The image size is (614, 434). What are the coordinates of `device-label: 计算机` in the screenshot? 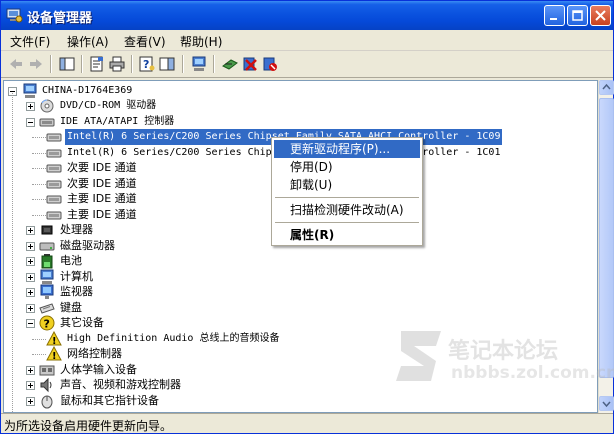 It's located at (76, 276).